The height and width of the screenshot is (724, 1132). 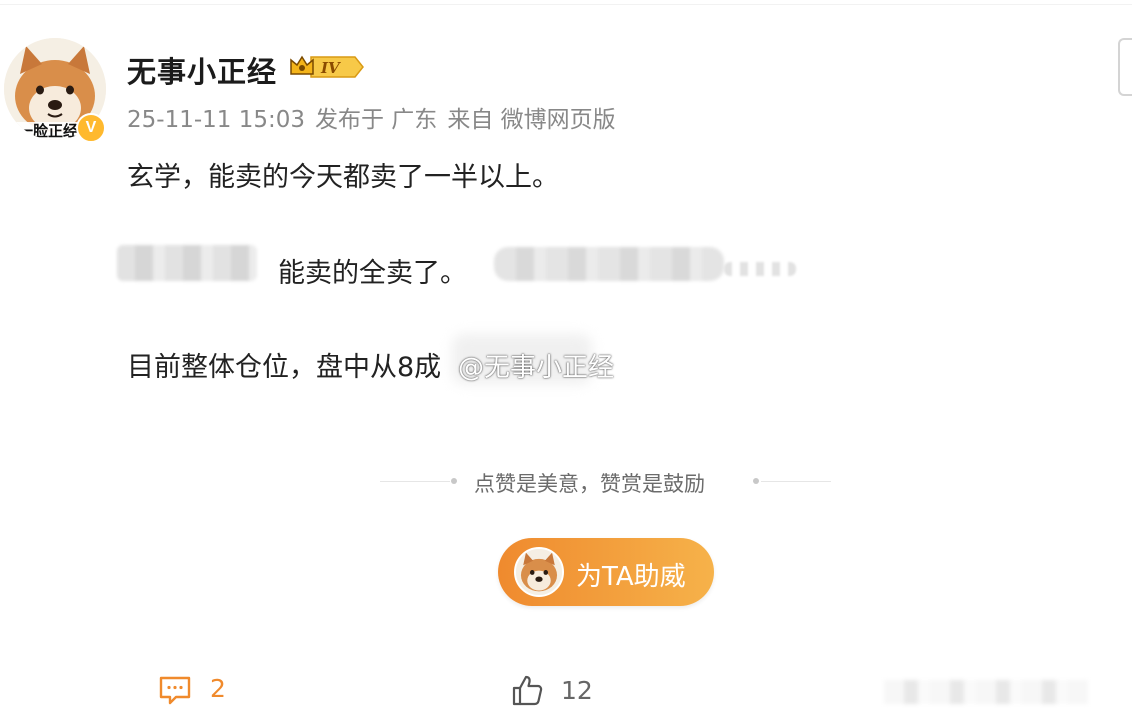 What do you see at coordinates (48, 131) in the screenshot?
I see `avatar-caption: 一脸正经` at bounding box center [48, 131].